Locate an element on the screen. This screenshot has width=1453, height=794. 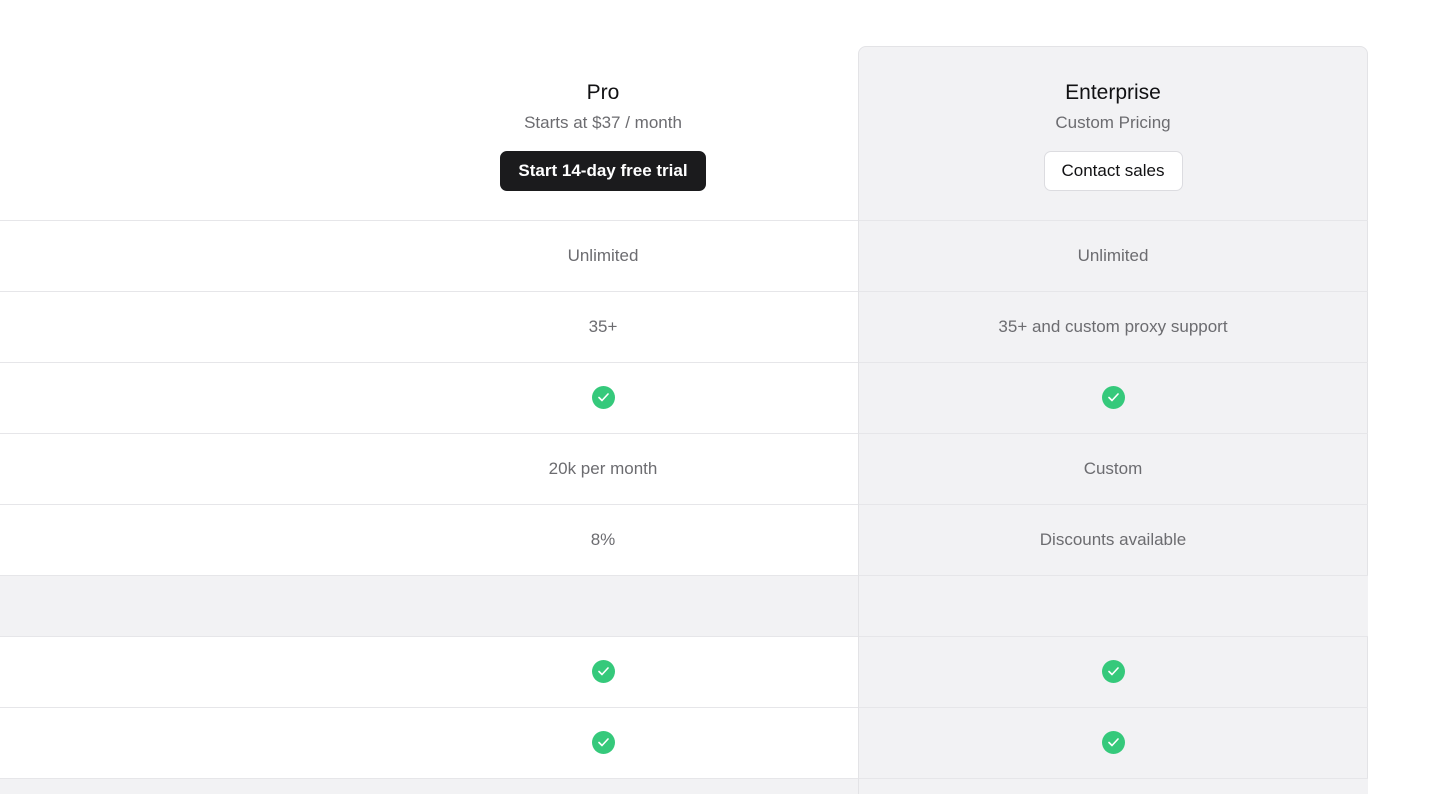
table-row: 20k per month Custom is located at coordinates (684, 468).